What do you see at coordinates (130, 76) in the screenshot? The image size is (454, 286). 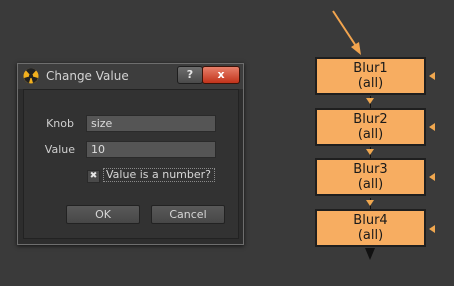 I see `dialog-titlebar: Change Value ? x` at bounding box center [130, 76].